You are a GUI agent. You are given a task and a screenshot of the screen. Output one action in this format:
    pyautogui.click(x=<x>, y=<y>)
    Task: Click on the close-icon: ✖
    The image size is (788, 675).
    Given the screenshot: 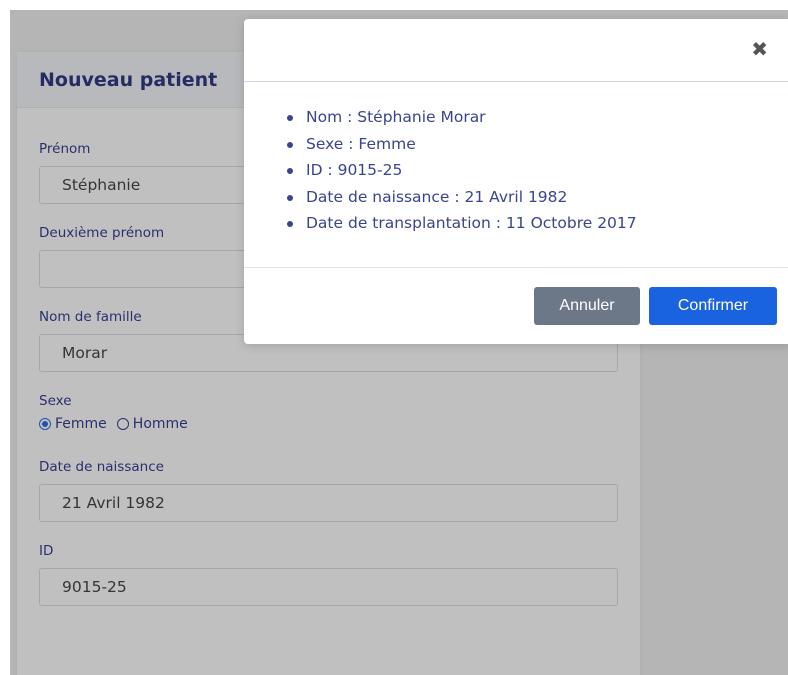 What is the action you would take?
    pyautogui.click(x=759, y=49)
    